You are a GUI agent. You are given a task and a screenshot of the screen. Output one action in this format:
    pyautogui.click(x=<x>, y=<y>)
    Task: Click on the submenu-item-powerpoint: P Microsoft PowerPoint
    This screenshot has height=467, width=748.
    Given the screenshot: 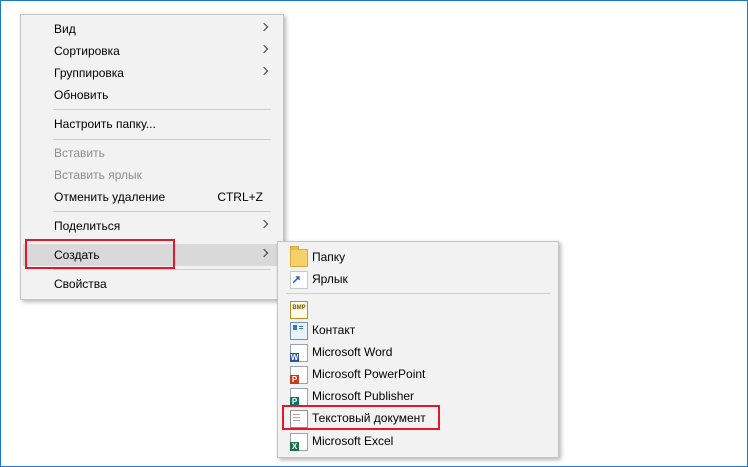 What is the action you would take?
    pyautogui.click(x=418, y=374)
    